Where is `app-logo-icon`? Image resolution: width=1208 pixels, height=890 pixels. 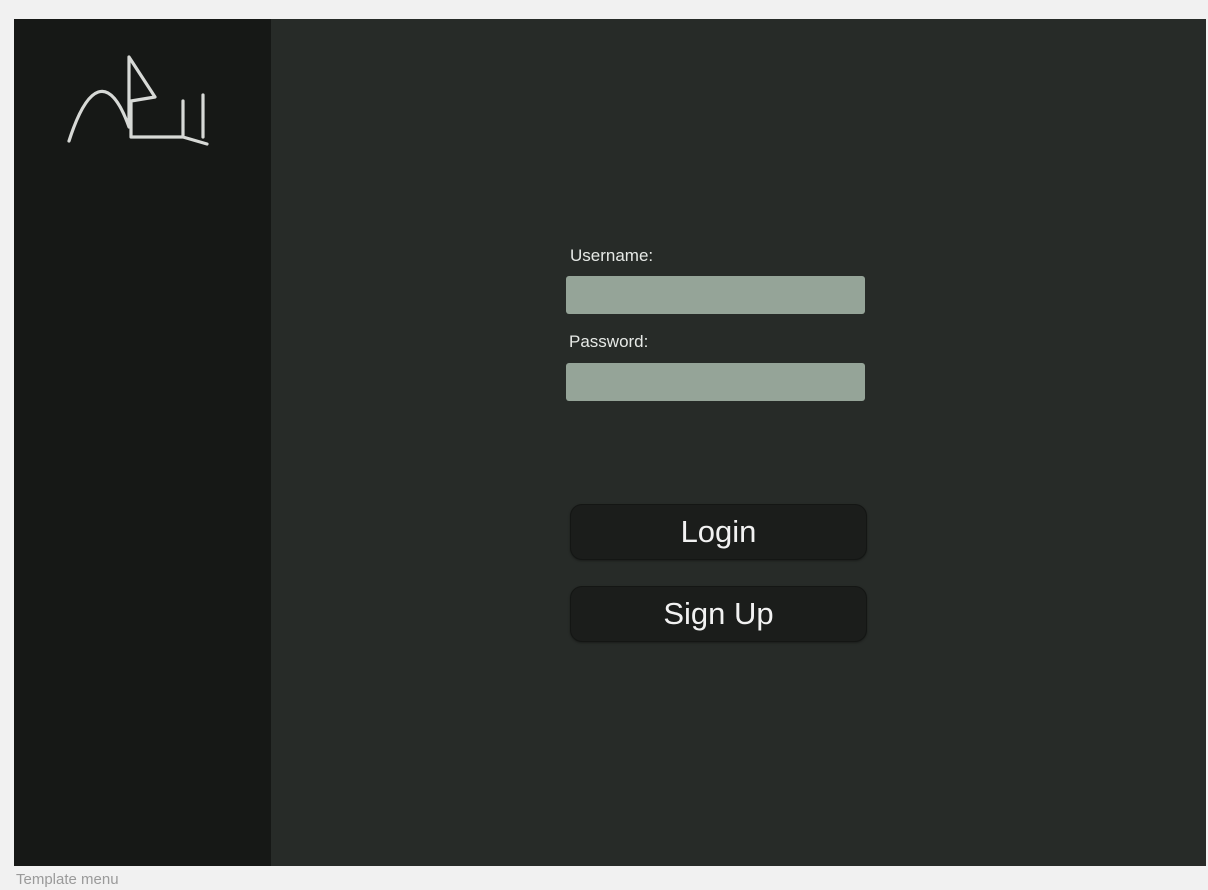
app-logo-icon is located at coordinates (138, 100).